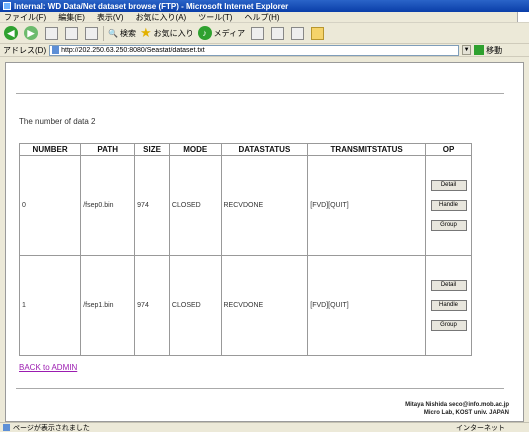 Image resolution: width=529 pixels, height=432 pixels. Describe the element at coordinates (229, 33) in the screenshot. I see `media-label: メディア` at that location.